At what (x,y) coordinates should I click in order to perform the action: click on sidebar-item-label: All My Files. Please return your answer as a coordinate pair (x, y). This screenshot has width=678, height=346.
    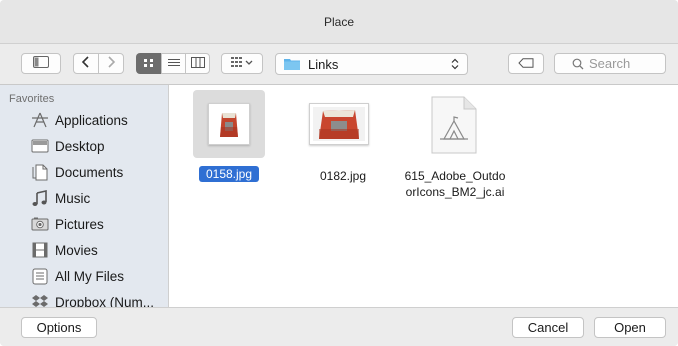
    Looking at the image, I should click on (90, 276).